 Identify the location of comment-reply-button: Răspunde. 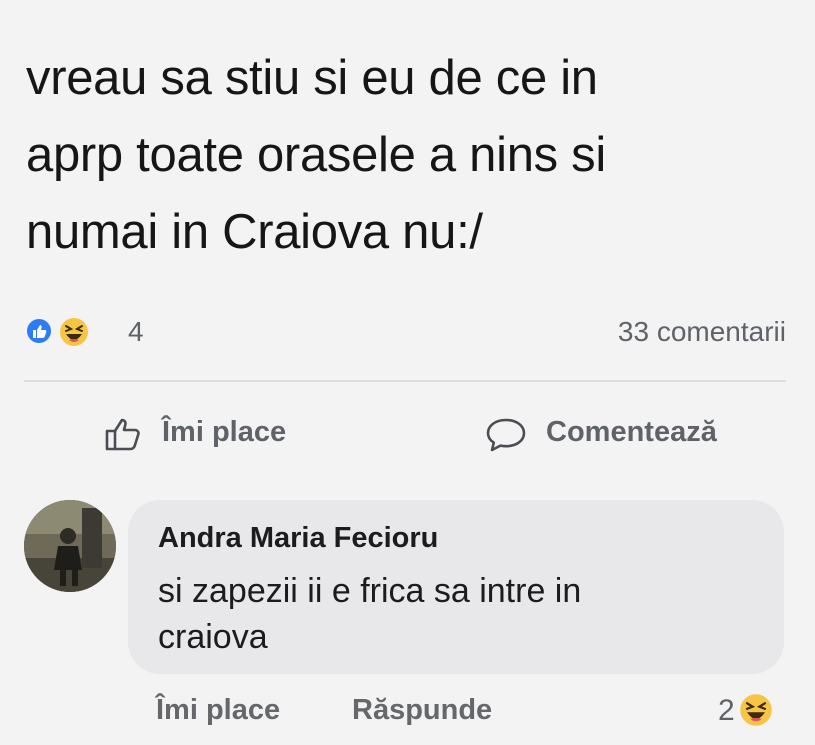
(422, 710).